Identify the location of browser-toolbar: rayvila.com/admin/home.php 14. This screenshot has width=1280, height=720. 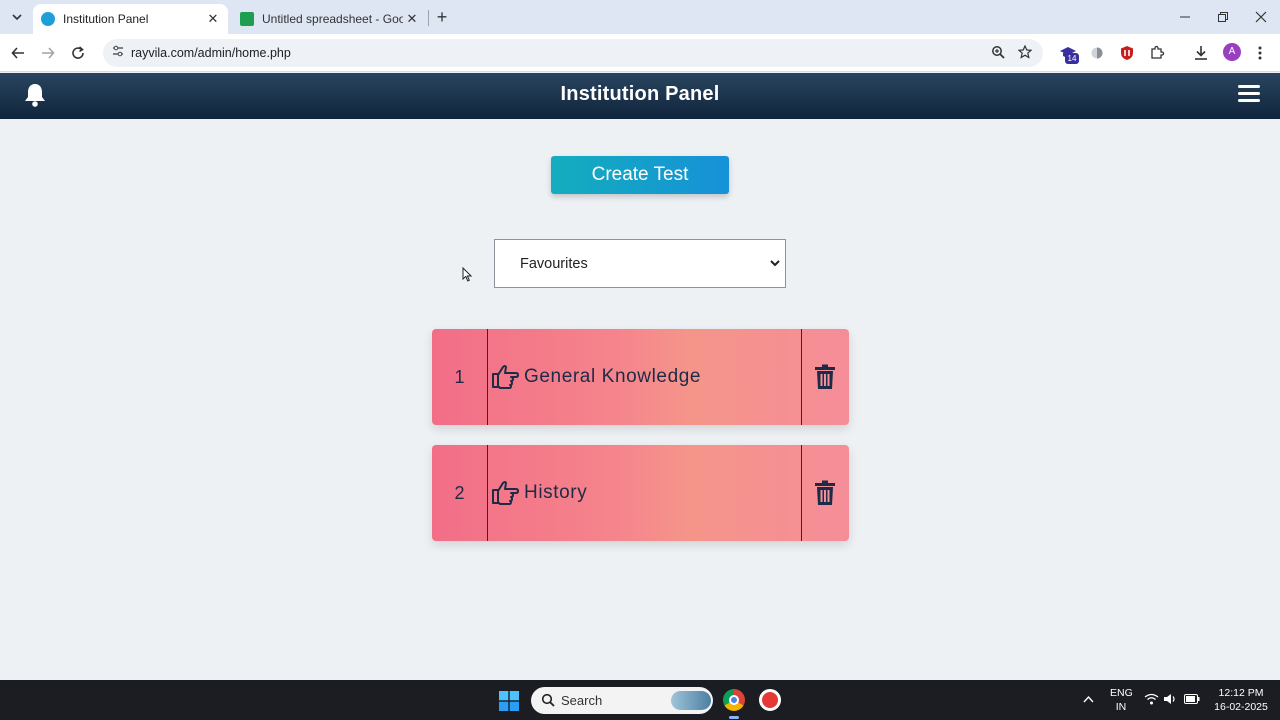
(640, 53).